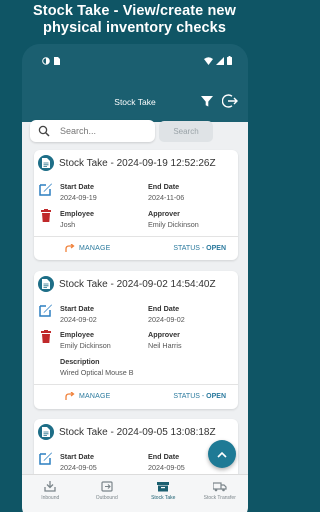 This screenshot has height=512, width=320. Describe the element at coordinates (50, 498) in the screenshot. I see `nav-label: Inbound` at that location.